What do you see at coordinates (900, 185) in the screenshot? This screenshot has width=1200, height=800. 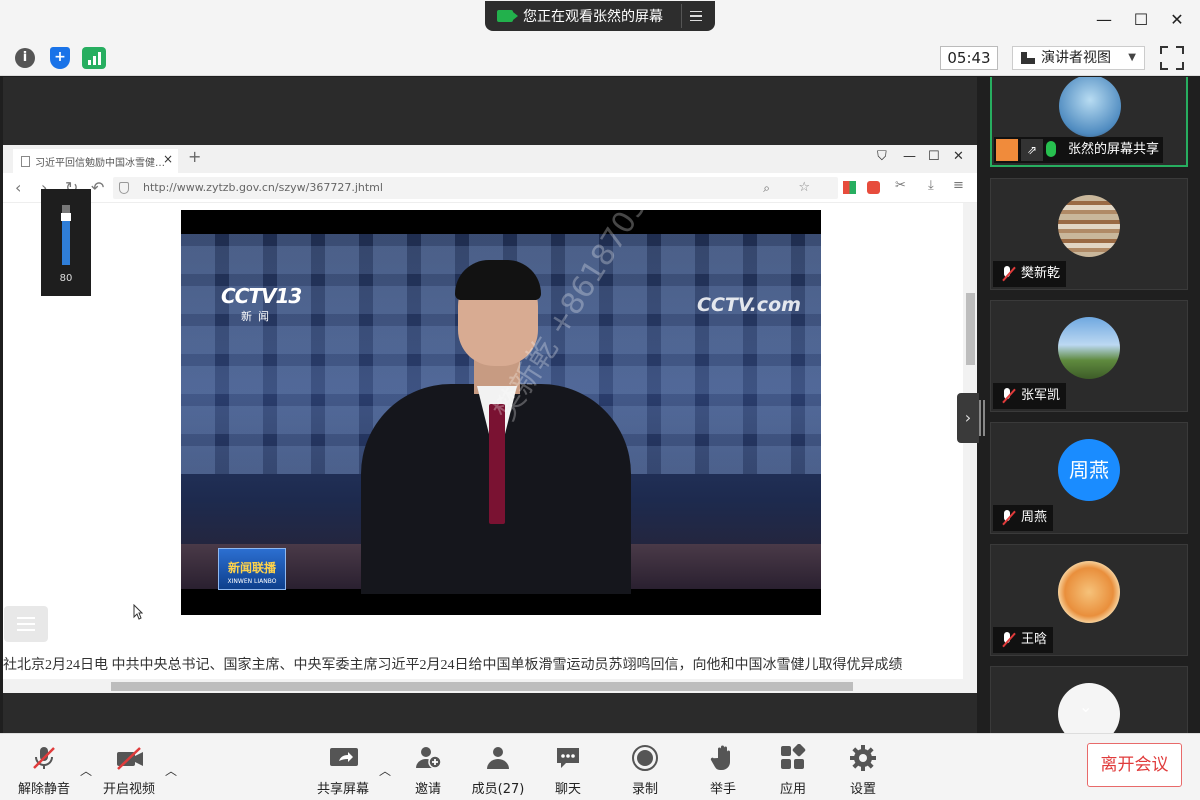 I see `scissors-icon: ✂` at bounding box center [900, 185].